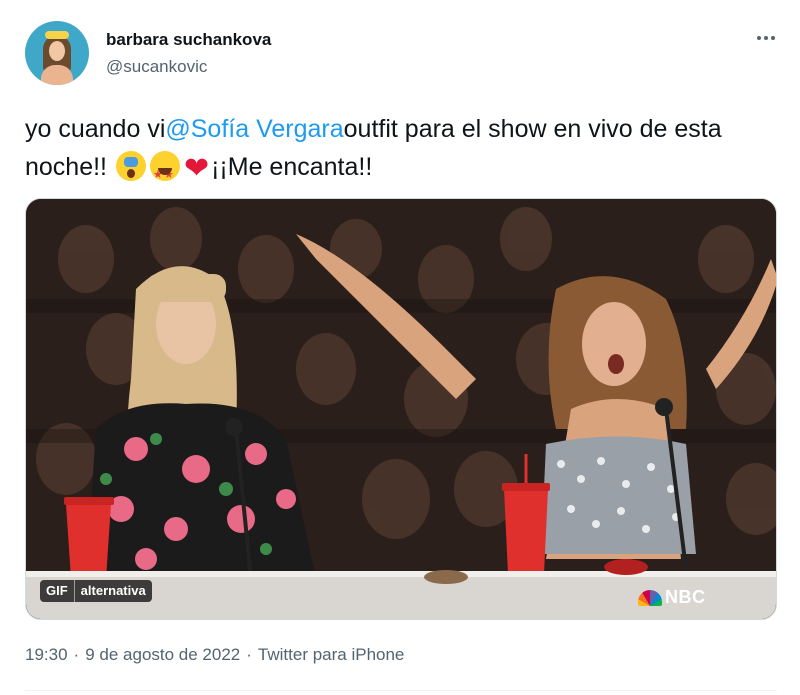  What do you see at coordinates (188, 40) in the screenshot?
I see `display-name: barbara suchankova` at bounding box center [188, 40].